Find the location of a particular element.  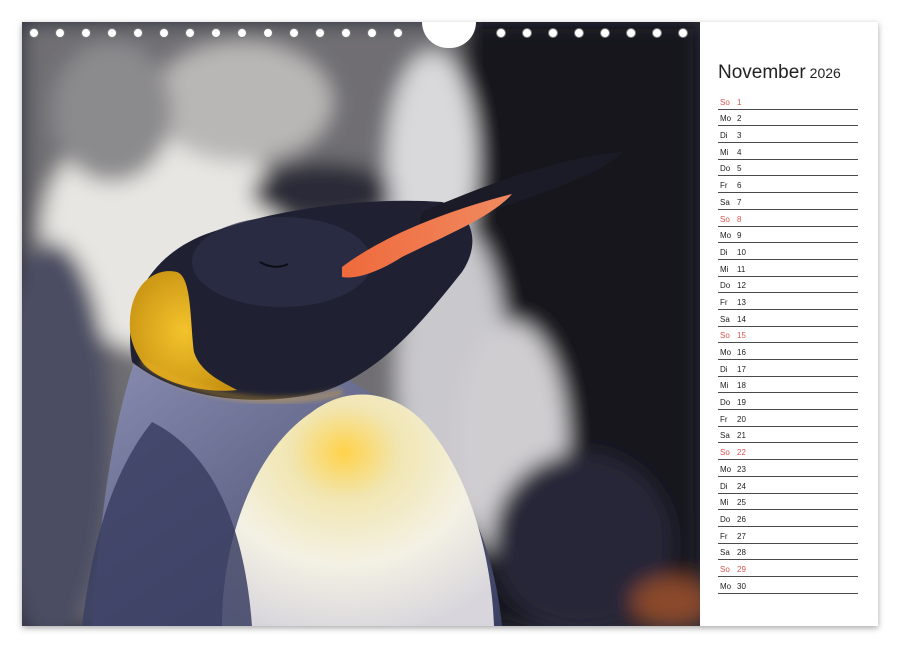

day-number: 29 is located at coordinates (741, 569).